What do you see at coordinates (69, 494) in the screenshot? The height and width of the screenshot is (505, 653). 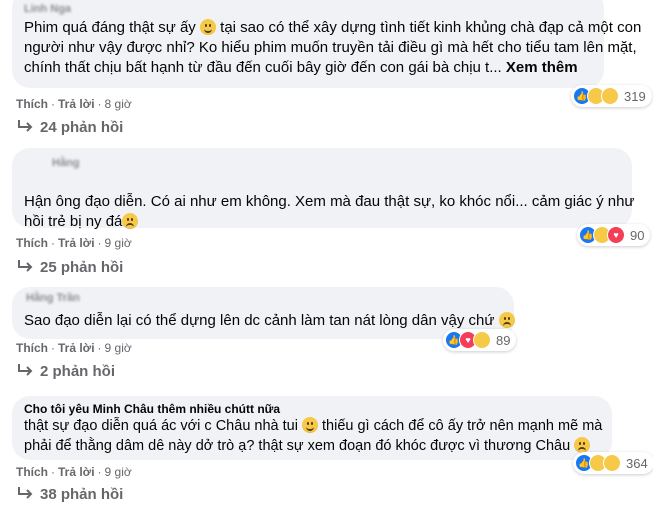 I see `view-replies-button: 38 phản hồi` at bounding box center [69, 494].